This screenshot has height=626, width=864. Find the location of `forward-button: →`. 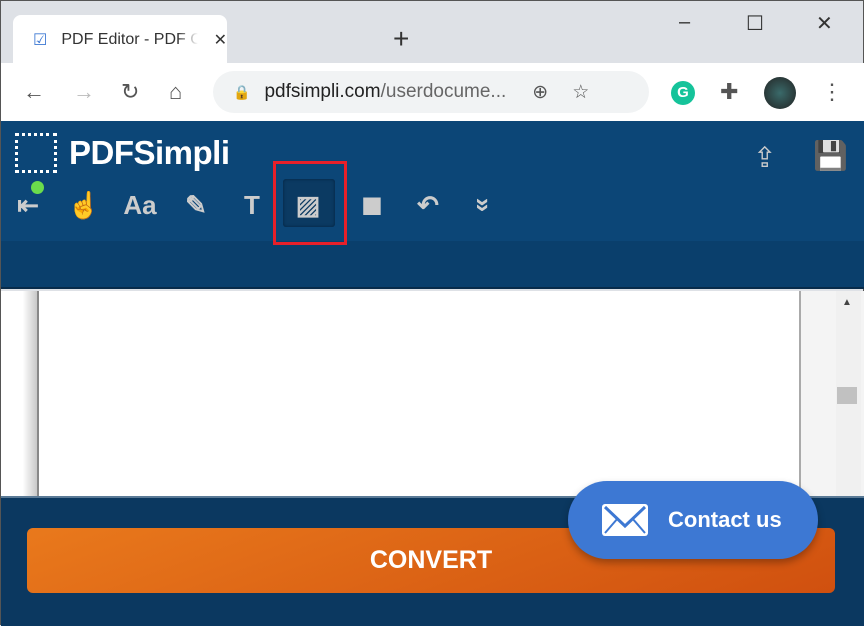

forward-button: → is located at coordinates (84, 92).